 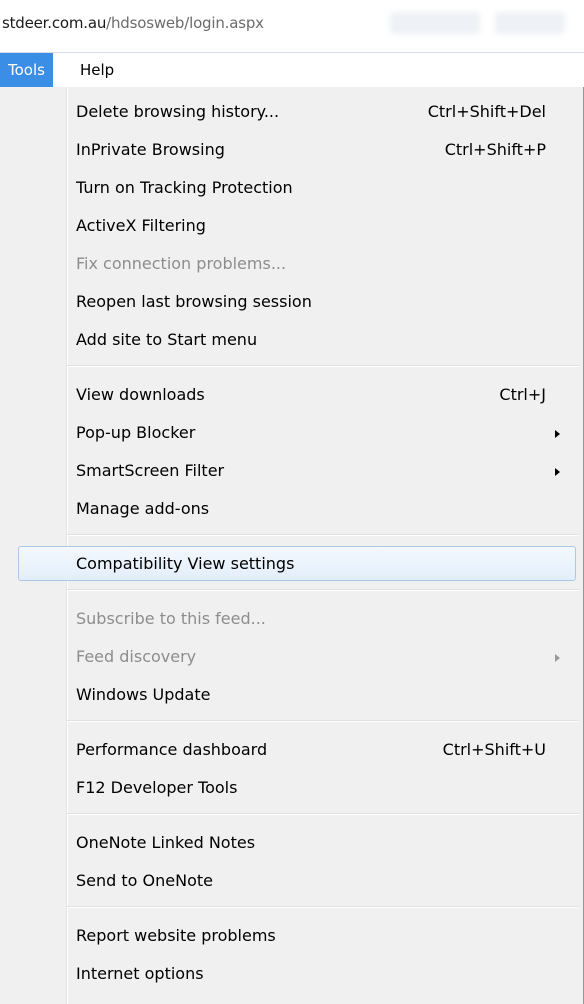 What do you see at coordinates (140, 973) in the screenshot?
I see `menu-item-label: Internet options` at bounding box center [140, 973].